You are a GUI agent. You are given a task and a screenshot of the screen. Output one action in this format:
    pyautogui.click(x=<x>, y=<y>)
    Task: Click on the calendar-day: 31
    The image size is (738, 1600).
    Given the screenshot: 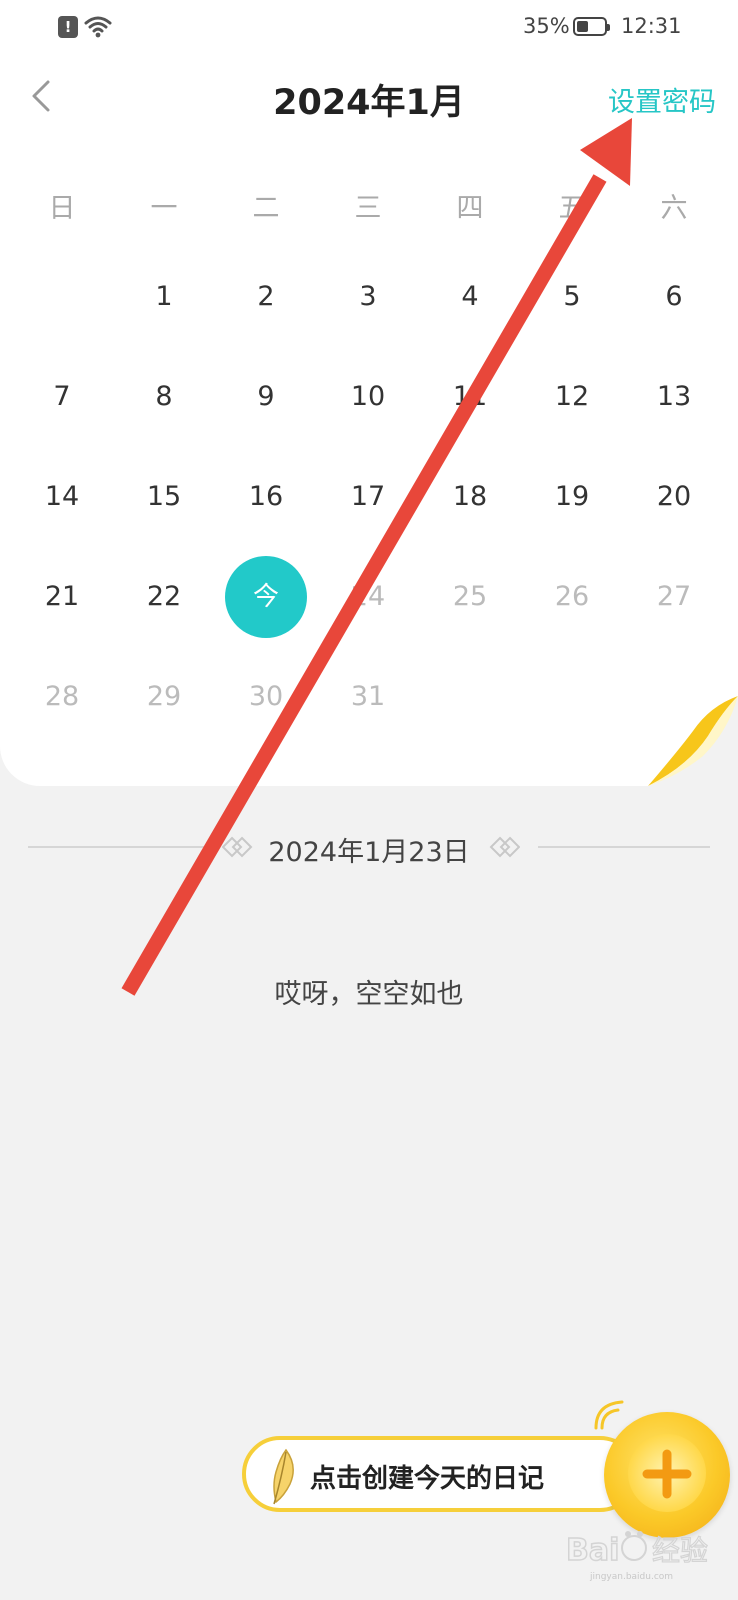 What is the action you would take?
    pyautogui.click(x=368, y=697)
    